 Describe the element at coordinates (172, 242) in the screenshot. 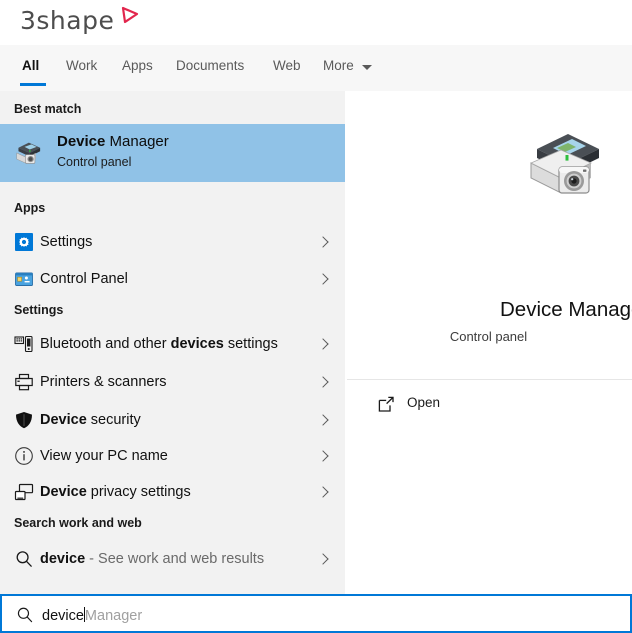

I see `result-item-settings: Settings` at that location.